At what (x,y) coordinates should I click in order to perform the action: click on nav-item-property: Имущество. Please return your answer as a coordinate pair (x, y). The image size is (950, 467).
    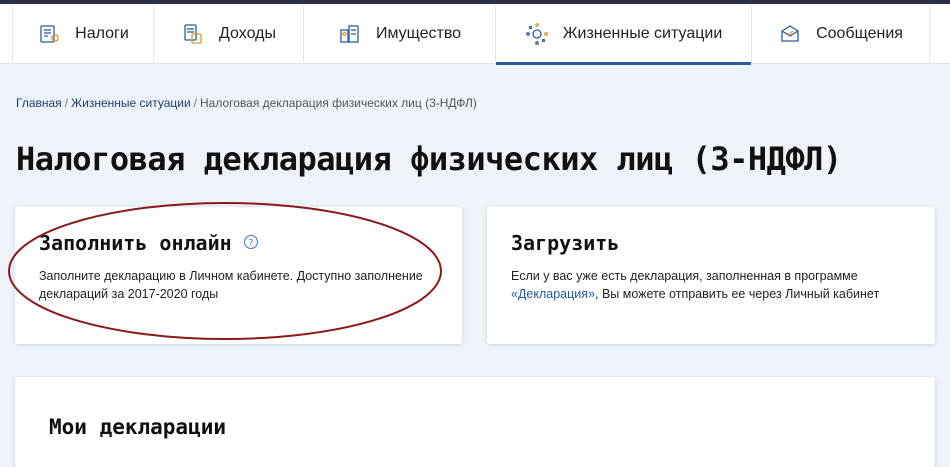
    Looking at the image, I should click on (400, 34).